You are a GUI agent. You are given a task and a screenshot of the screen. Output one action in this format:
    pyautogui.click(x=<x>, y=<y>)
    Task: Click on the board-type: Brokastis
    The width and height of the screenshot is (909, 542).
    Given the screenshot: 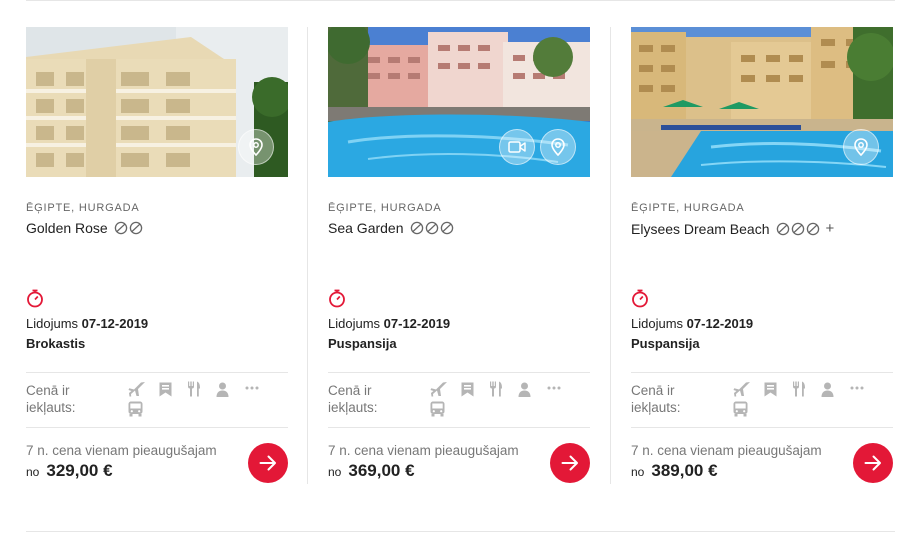 What is the action you would take?
    pyautogui.click(x=56, y=343)
    